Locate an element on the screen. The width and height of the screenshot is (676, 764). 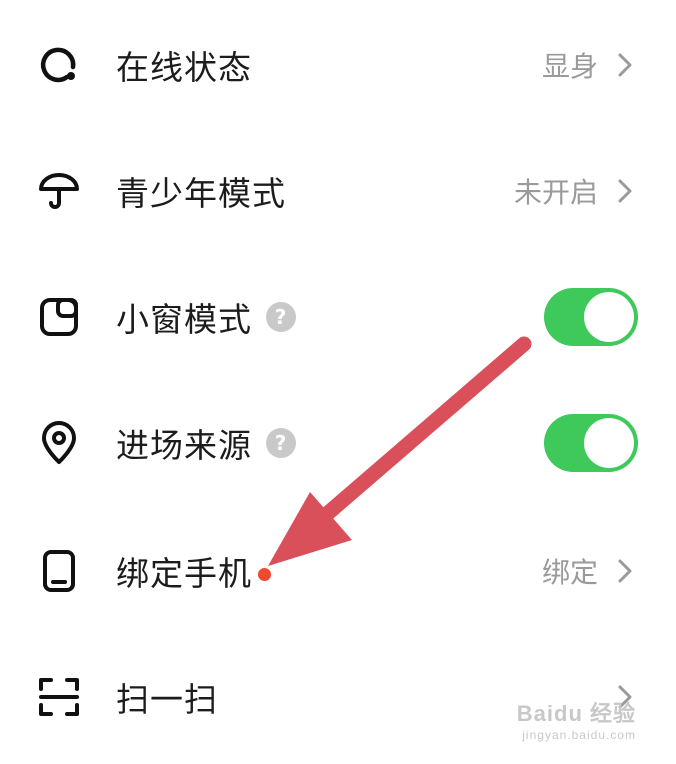
mini-window-toggle is located at coordinates (591, 317).